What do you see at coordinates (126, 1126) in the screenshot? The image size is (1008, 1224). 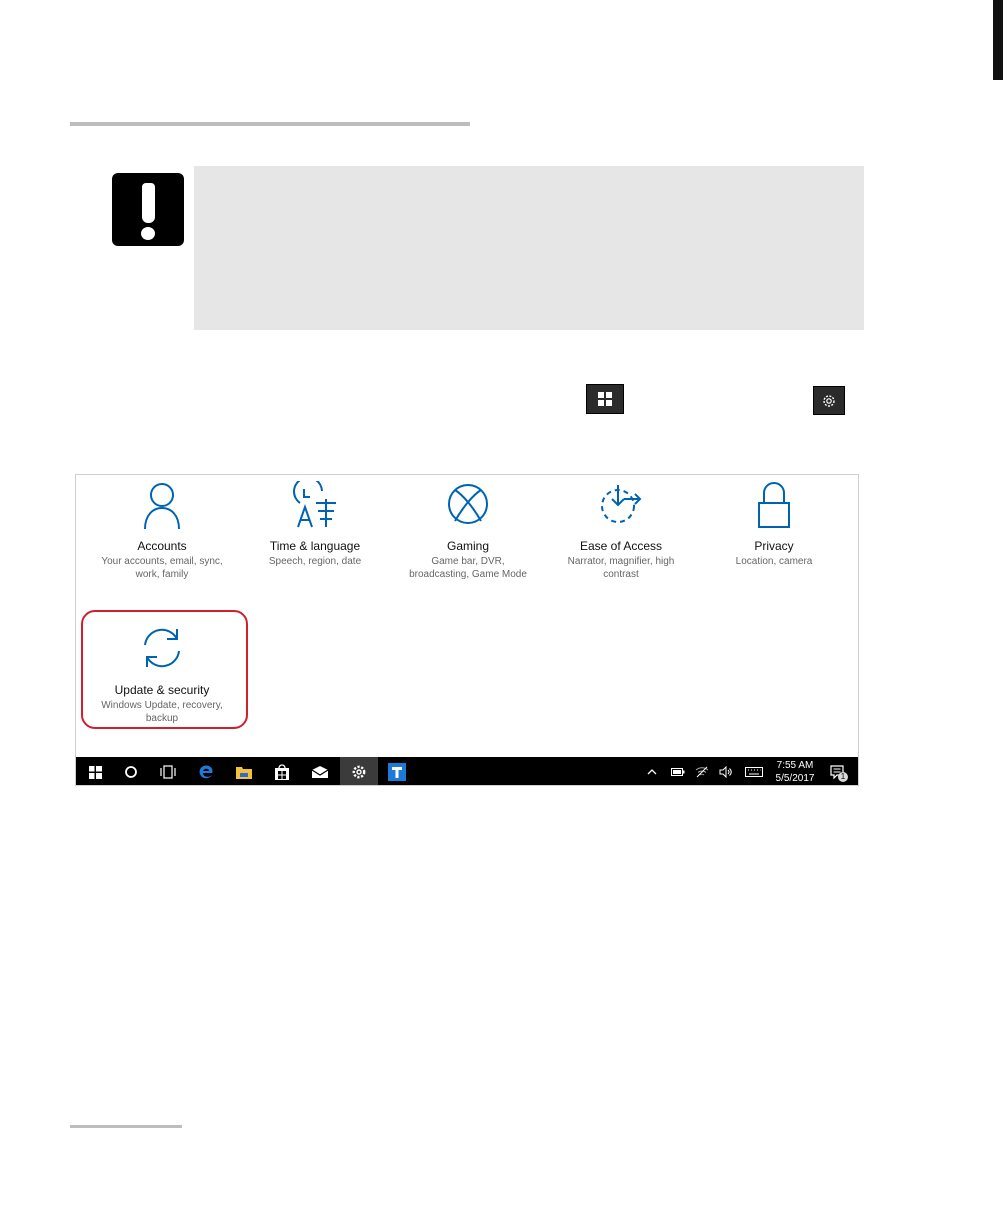 I see `footer-rule` at bounding box center [126, 1126].